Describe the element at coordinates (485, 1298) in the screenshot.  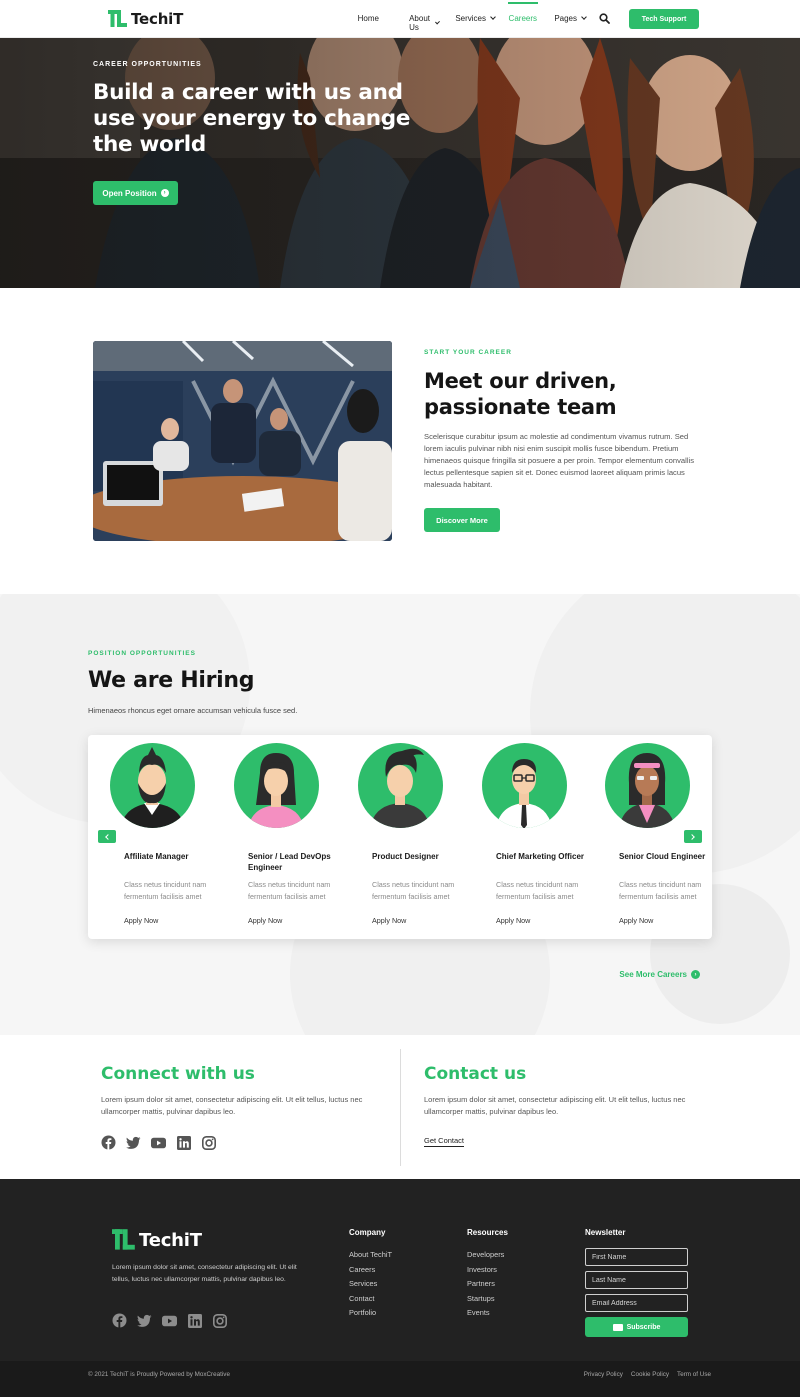
I see `footer-link: Startups` at that location.